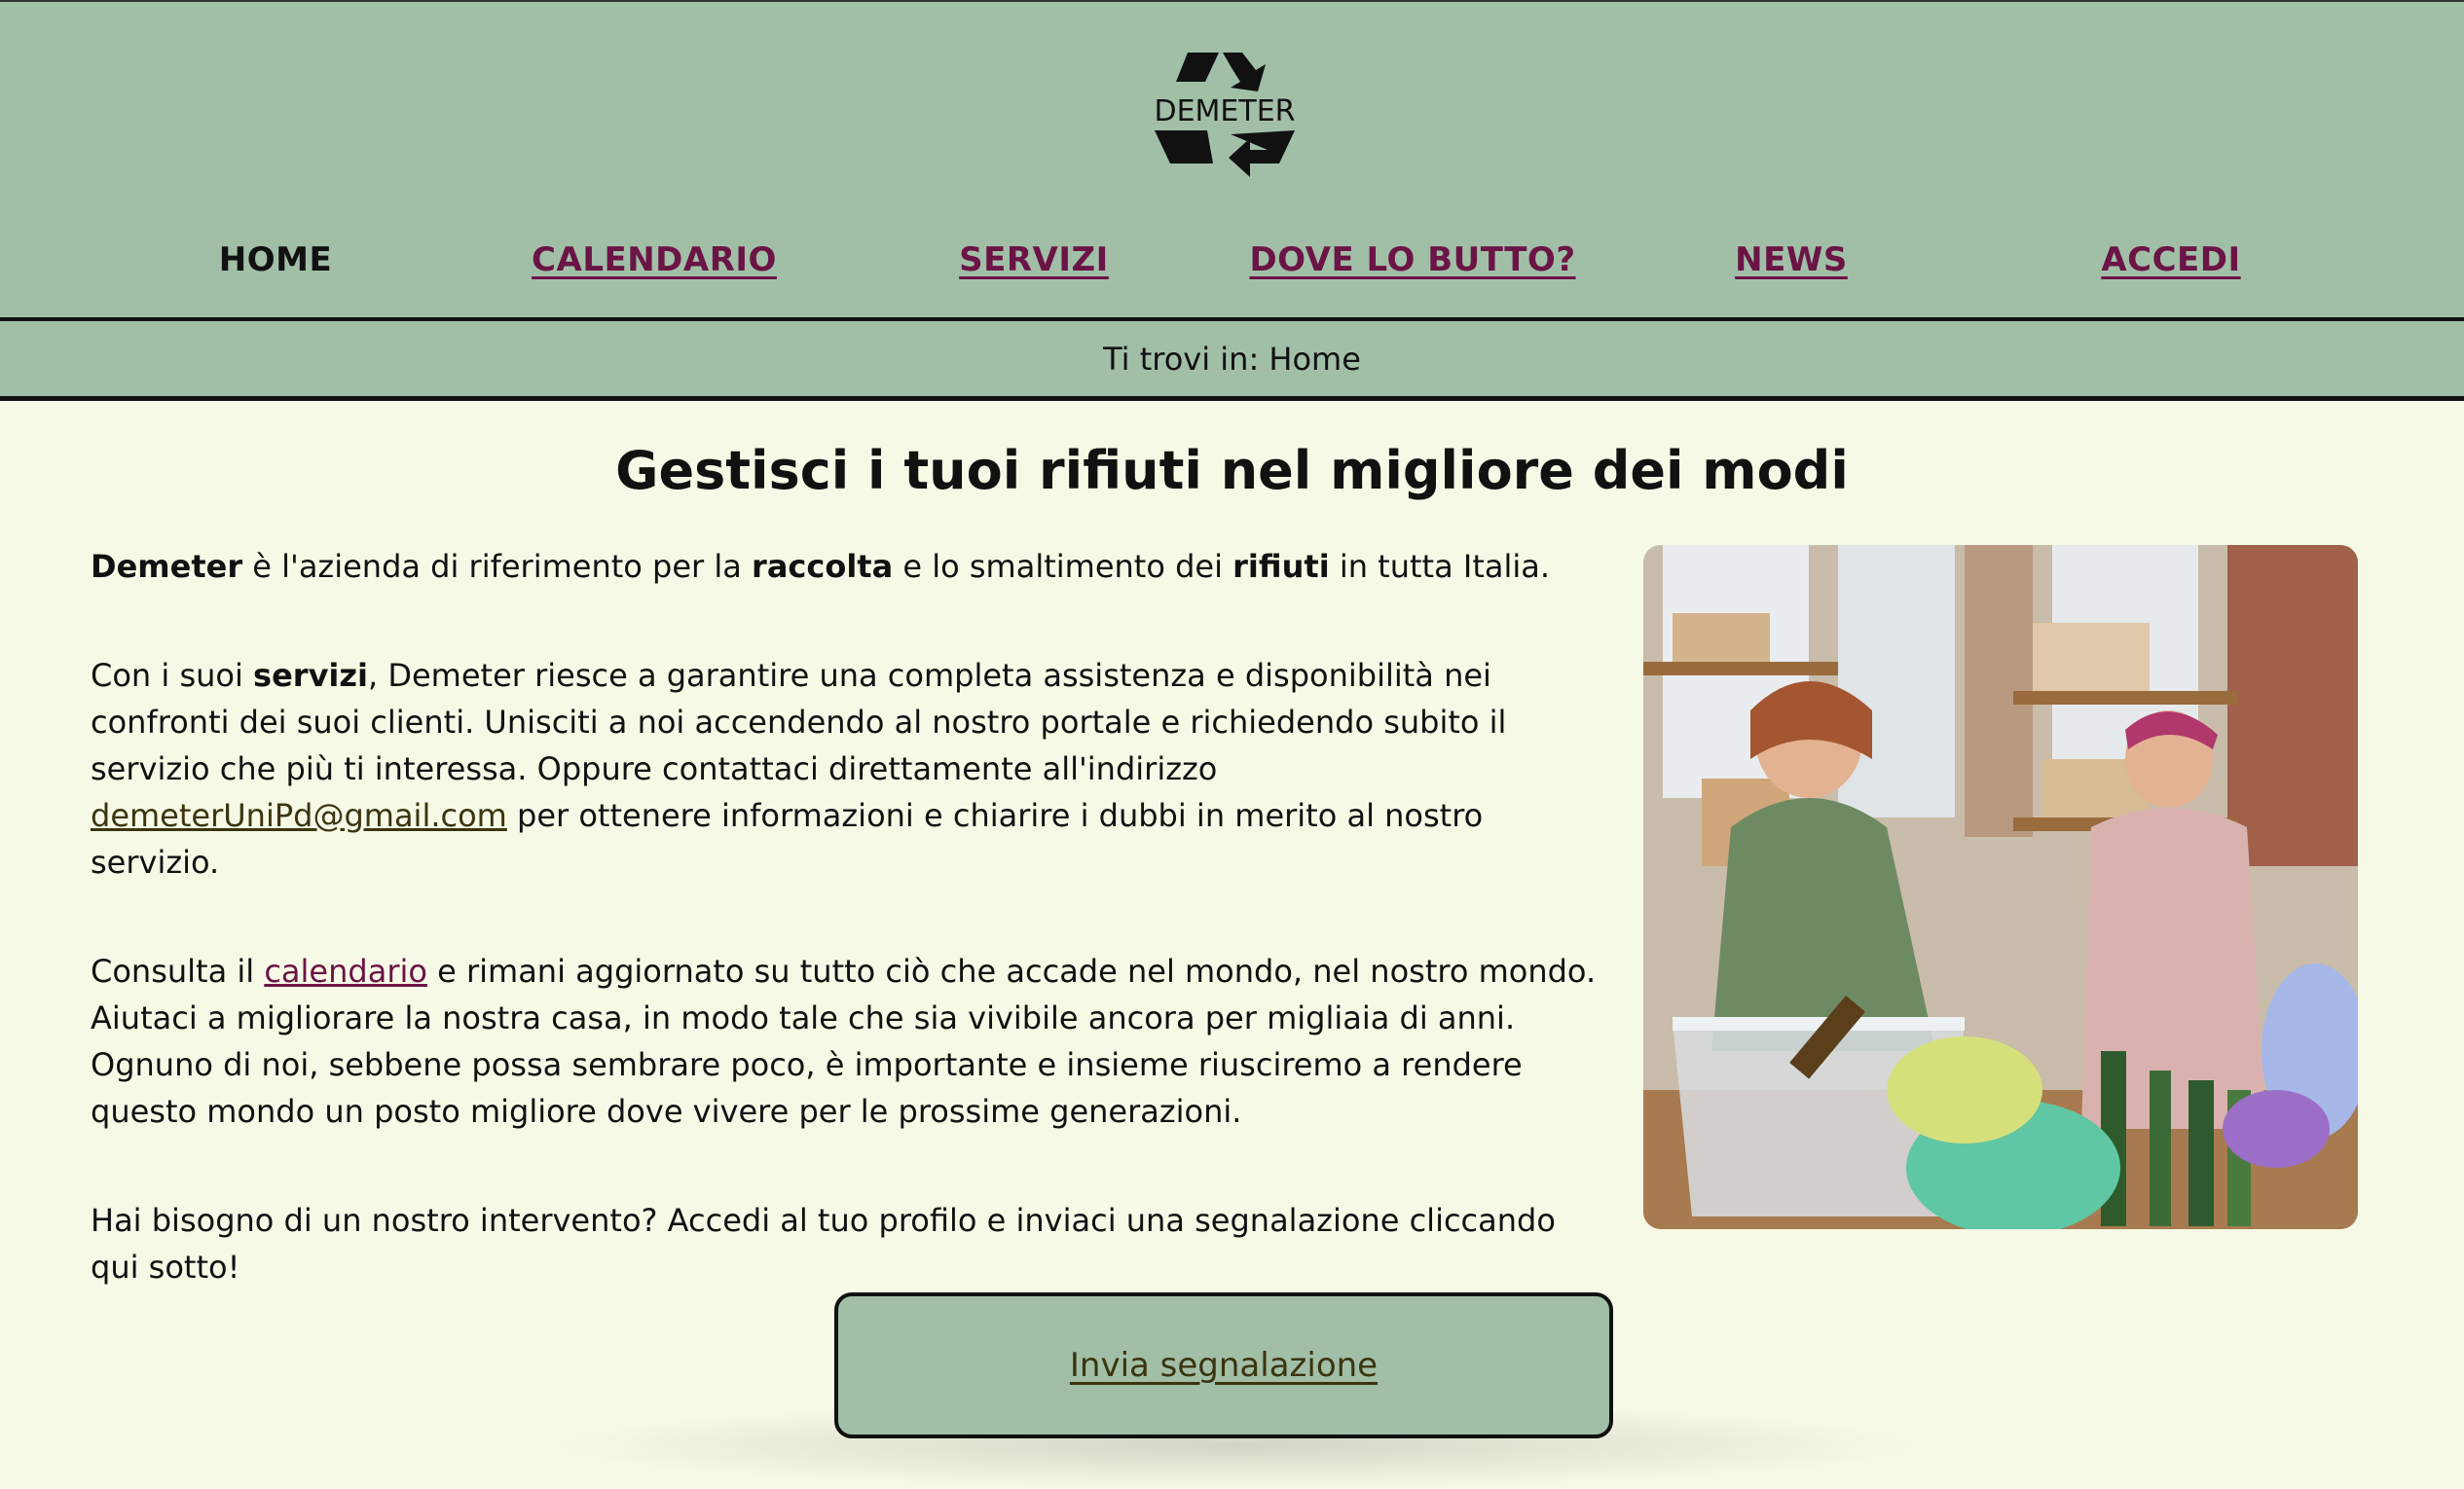 This screenshot has height=1489, width=2464. What do you see at coordinates (1224, 111) in the screenshot?
I see `svg-text: DEMETER` at bounding box center [1224, 111].